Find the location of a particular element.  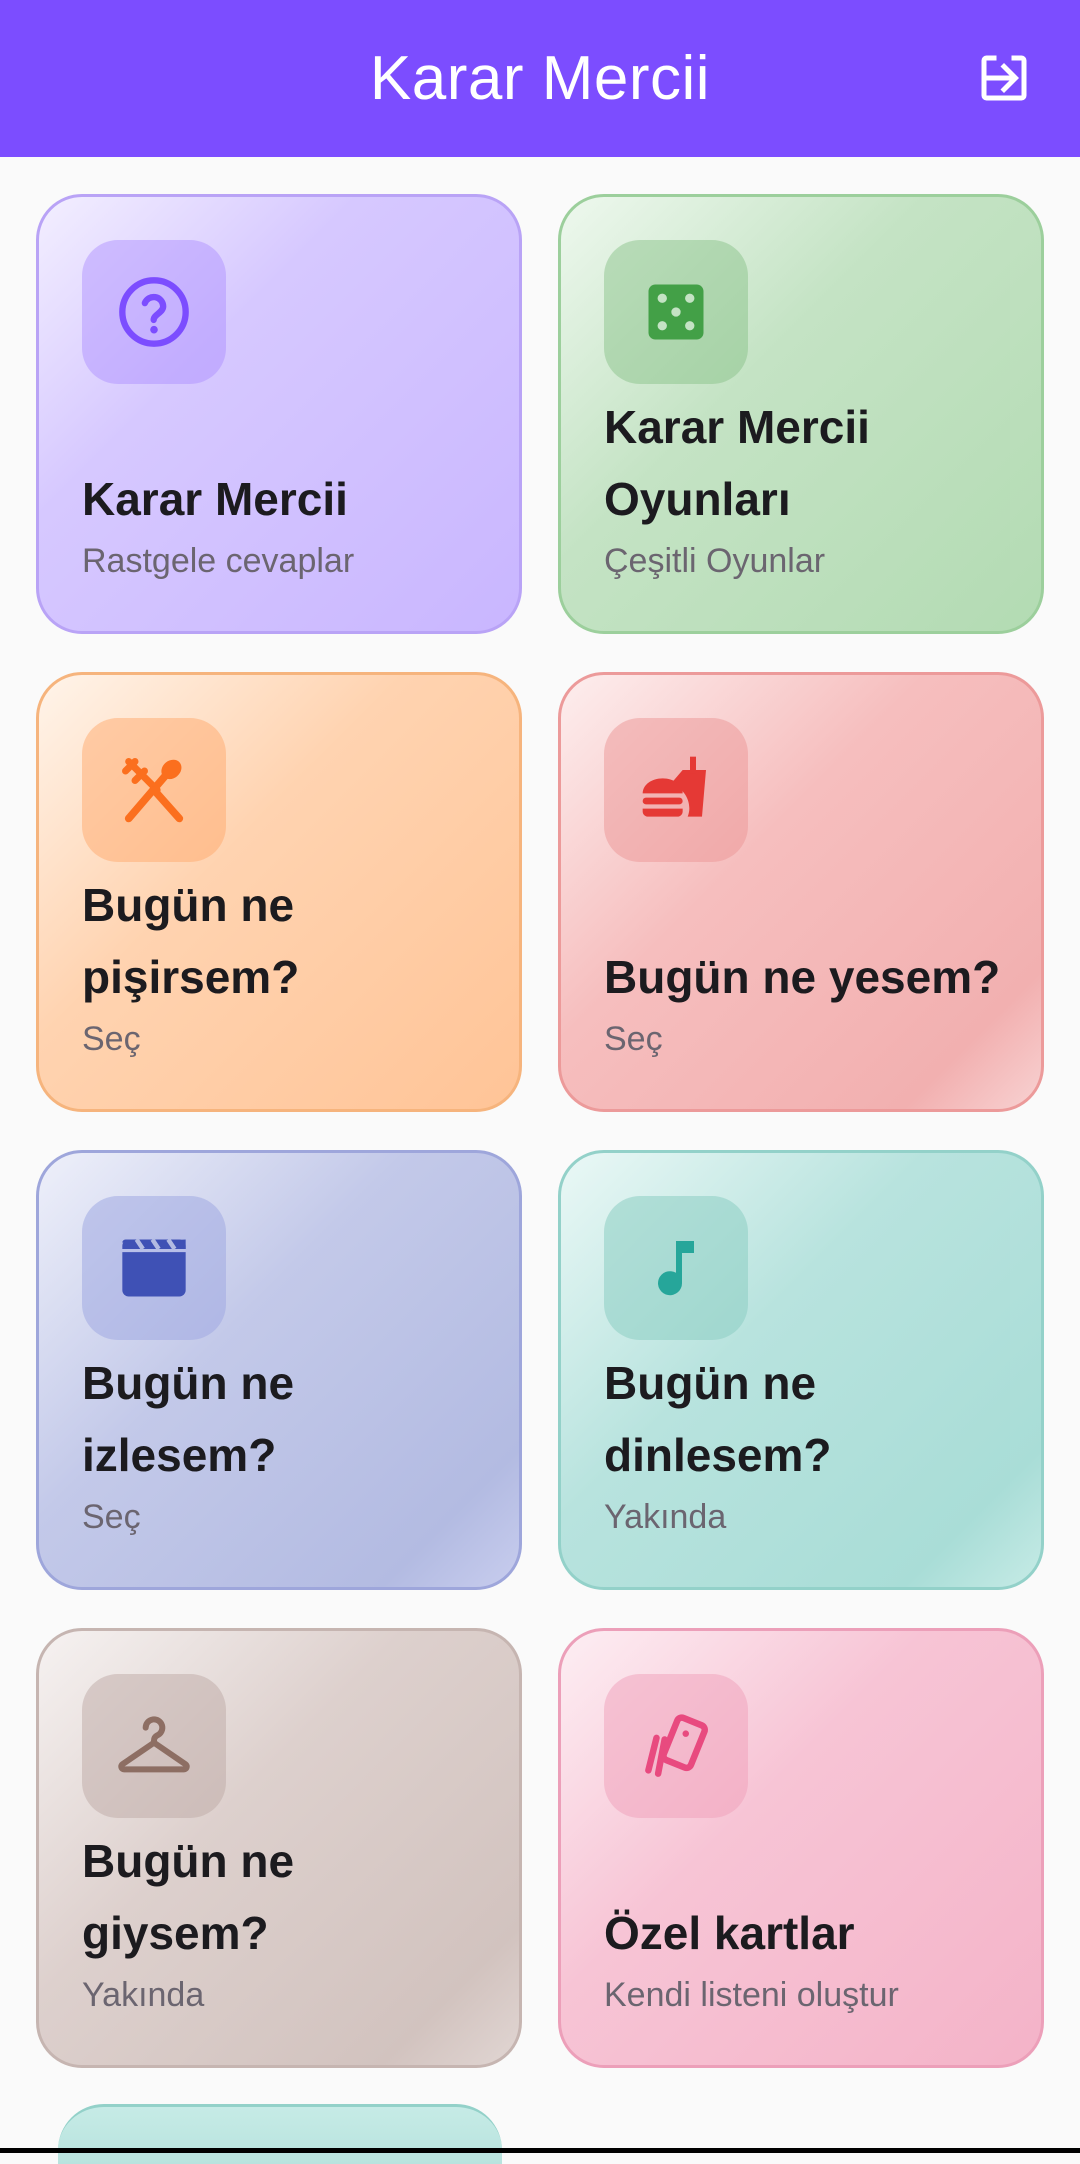

card-title: Karar Mercii is located at coordinates (215, 499).